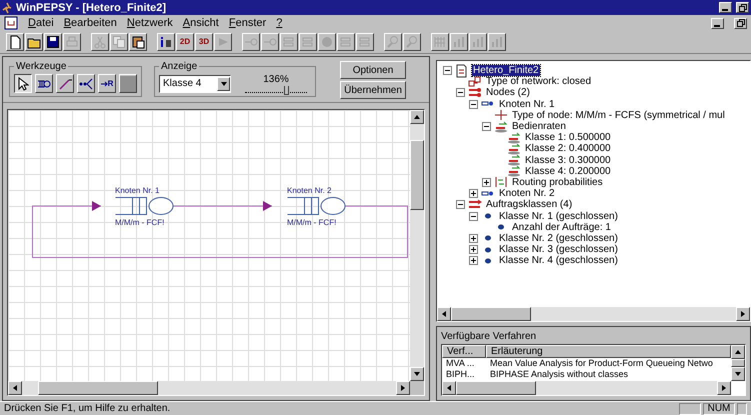 The height and width of the screenshot is (415, 751). Describe the element at coordinates (618, 115) in the screenshot. I see `tree-item: Type of node: M/M/m - FCFS (symmetrical / mul` at that location.